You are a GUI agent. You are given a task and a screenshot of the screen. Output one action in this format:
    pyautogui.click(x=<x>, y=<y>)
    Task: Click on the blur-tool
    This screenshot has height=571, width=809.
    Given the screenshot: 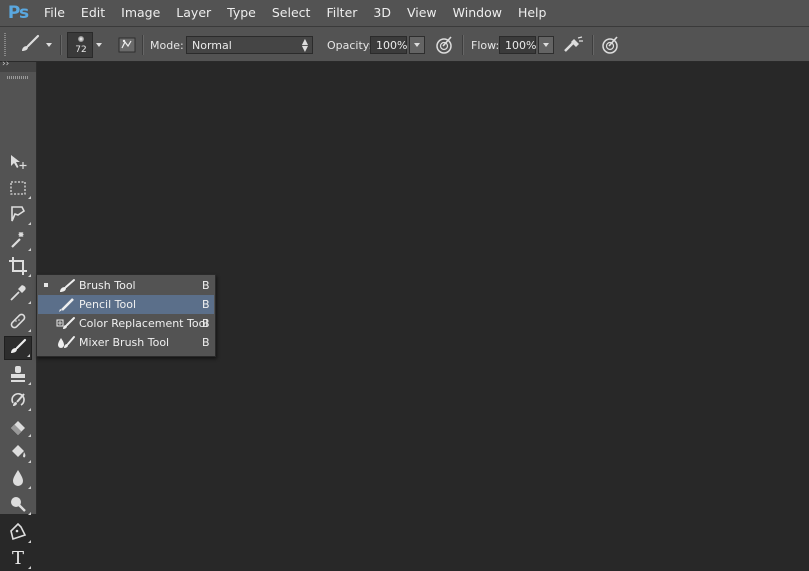 What is the action you would take?
    pyautogui.click(x=18, y=479)
    